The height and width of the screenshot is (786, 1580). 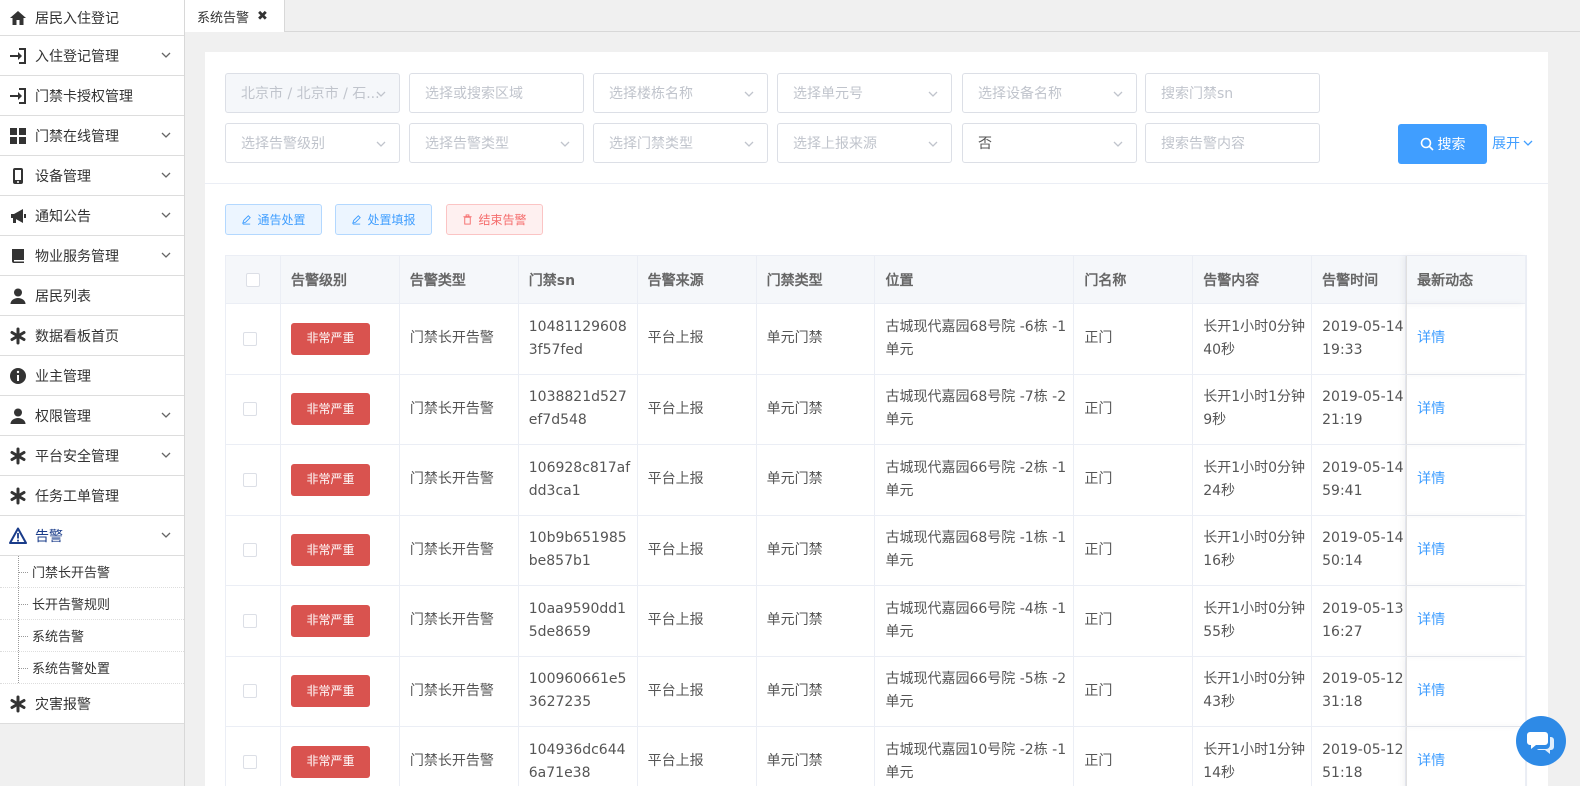 What do you see at coordinates (697, 280) in the screenshot?
I see `column-header: 告警来源` at bounding box center [697, 280].